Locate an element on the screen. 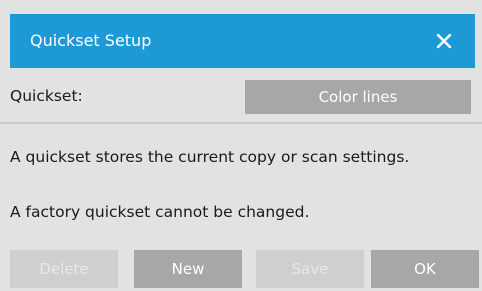 The image size is (482, 291). dialog-title: Quickset Setup is located at coordinates (91, 40).